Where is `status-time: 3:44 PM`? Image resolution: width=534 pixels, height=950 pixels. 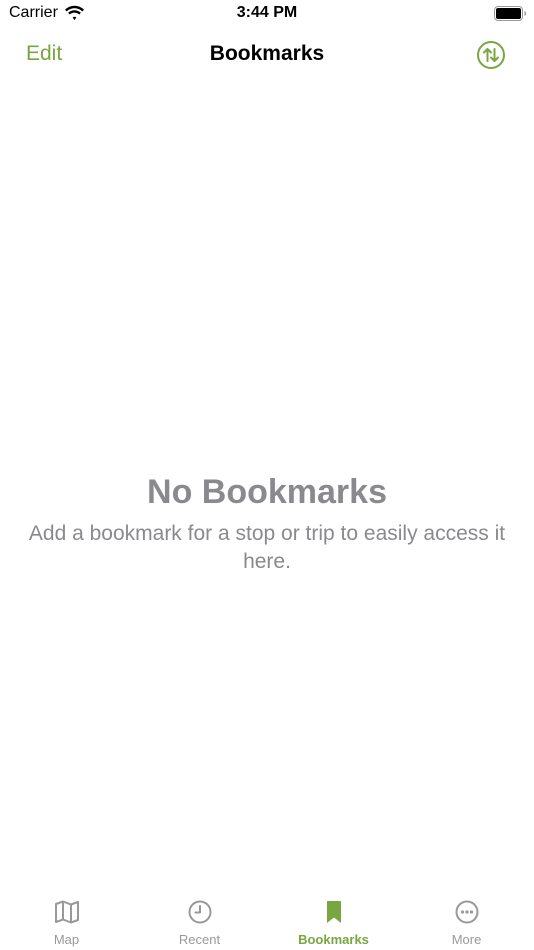 status-time: 3:44 PM is located at coordinates (267, 12).